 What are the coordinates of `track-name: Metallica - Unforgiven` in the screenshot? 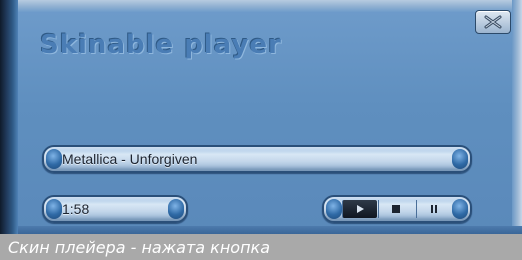 It's located at (130, 159).